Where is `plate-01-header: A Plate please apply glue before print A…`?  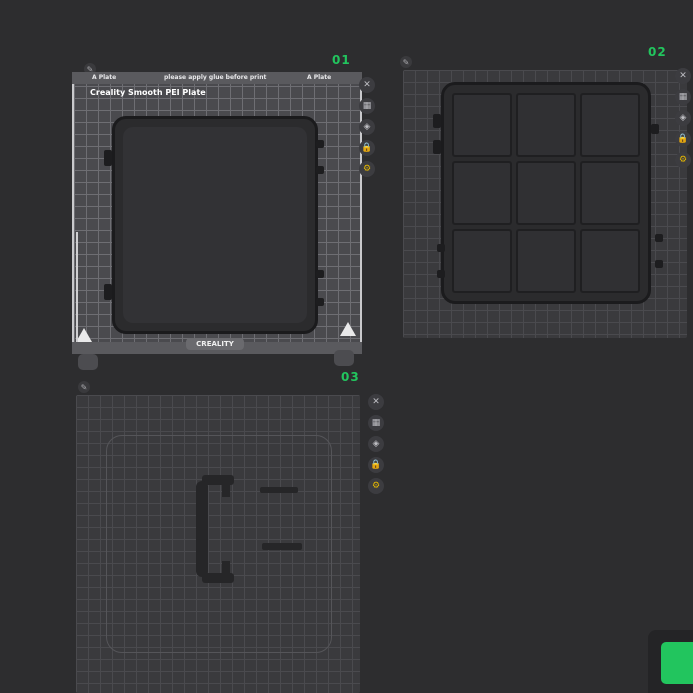
plate-01-header: A Plate please apply glue before print A… is located at coordinates (217, 78).